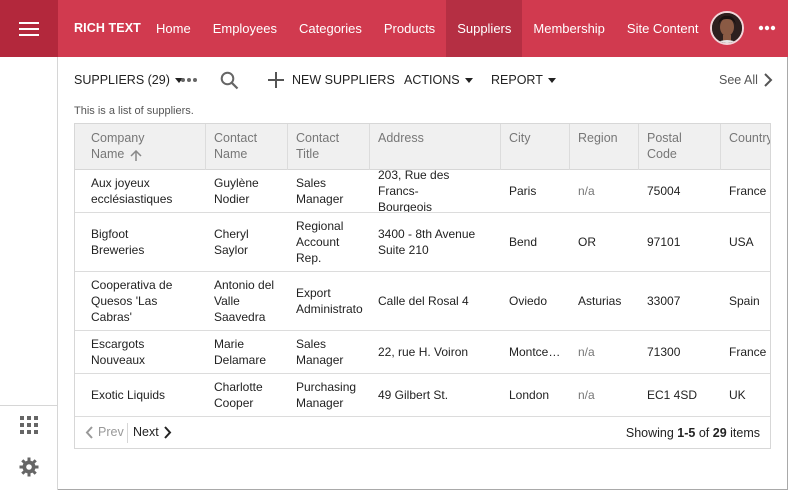 The height and width of the screenshot is (490, 788). I want to click on column-header-country: Country, so click(746, 147).